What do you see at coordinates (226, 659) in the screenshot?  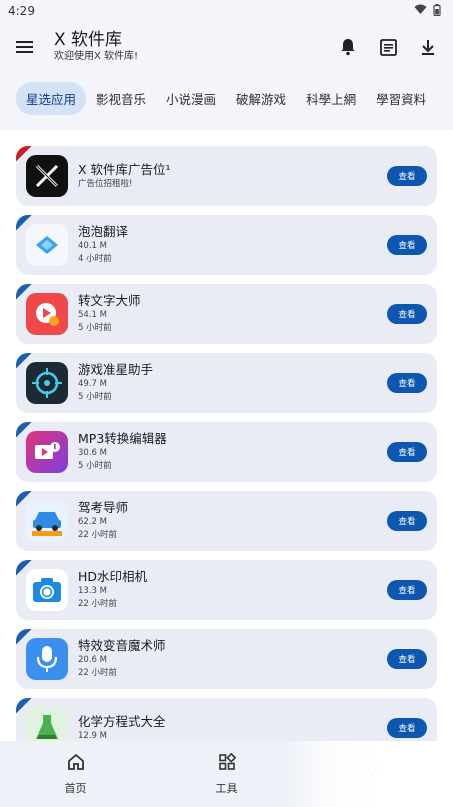 I see `list-item: 特效变音魔术师 20.6 M 22 小时前 查看` at bounding box center [226, 659].